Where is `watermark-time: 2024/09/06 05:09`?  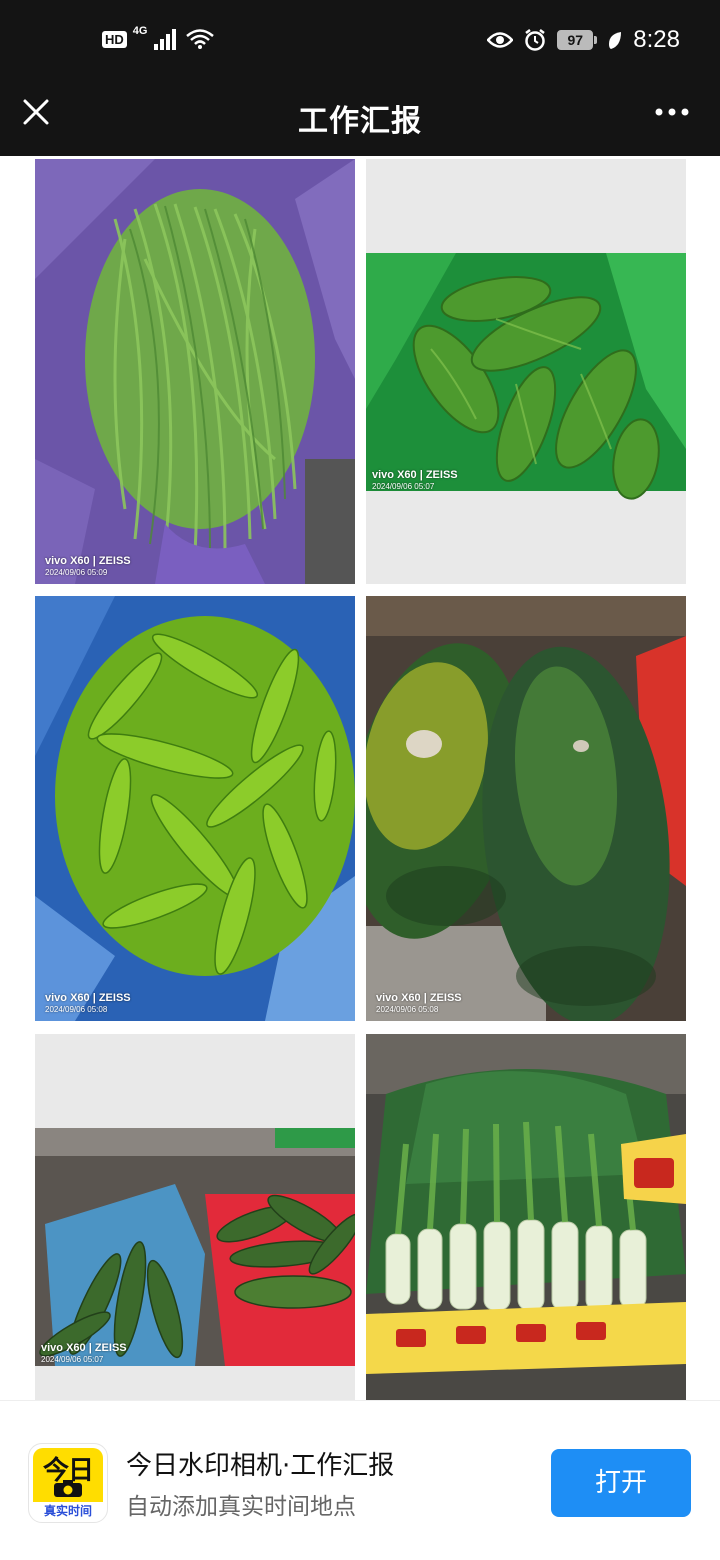 watermark-time: 2024/09/06 05:09 is located at coordinates (76, 572).